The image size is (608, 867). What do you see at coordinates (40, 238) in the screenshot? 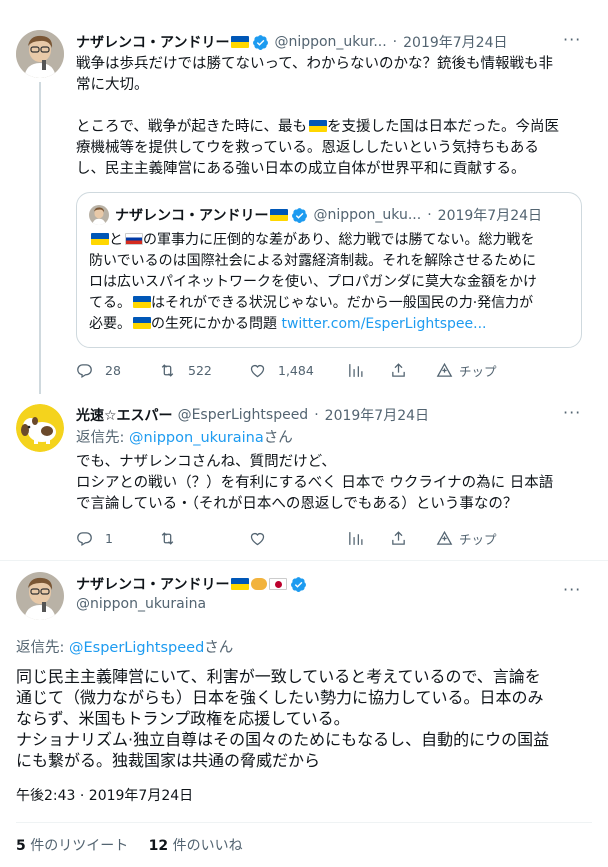
I see `thread-line` at bounding box center [40, 238].